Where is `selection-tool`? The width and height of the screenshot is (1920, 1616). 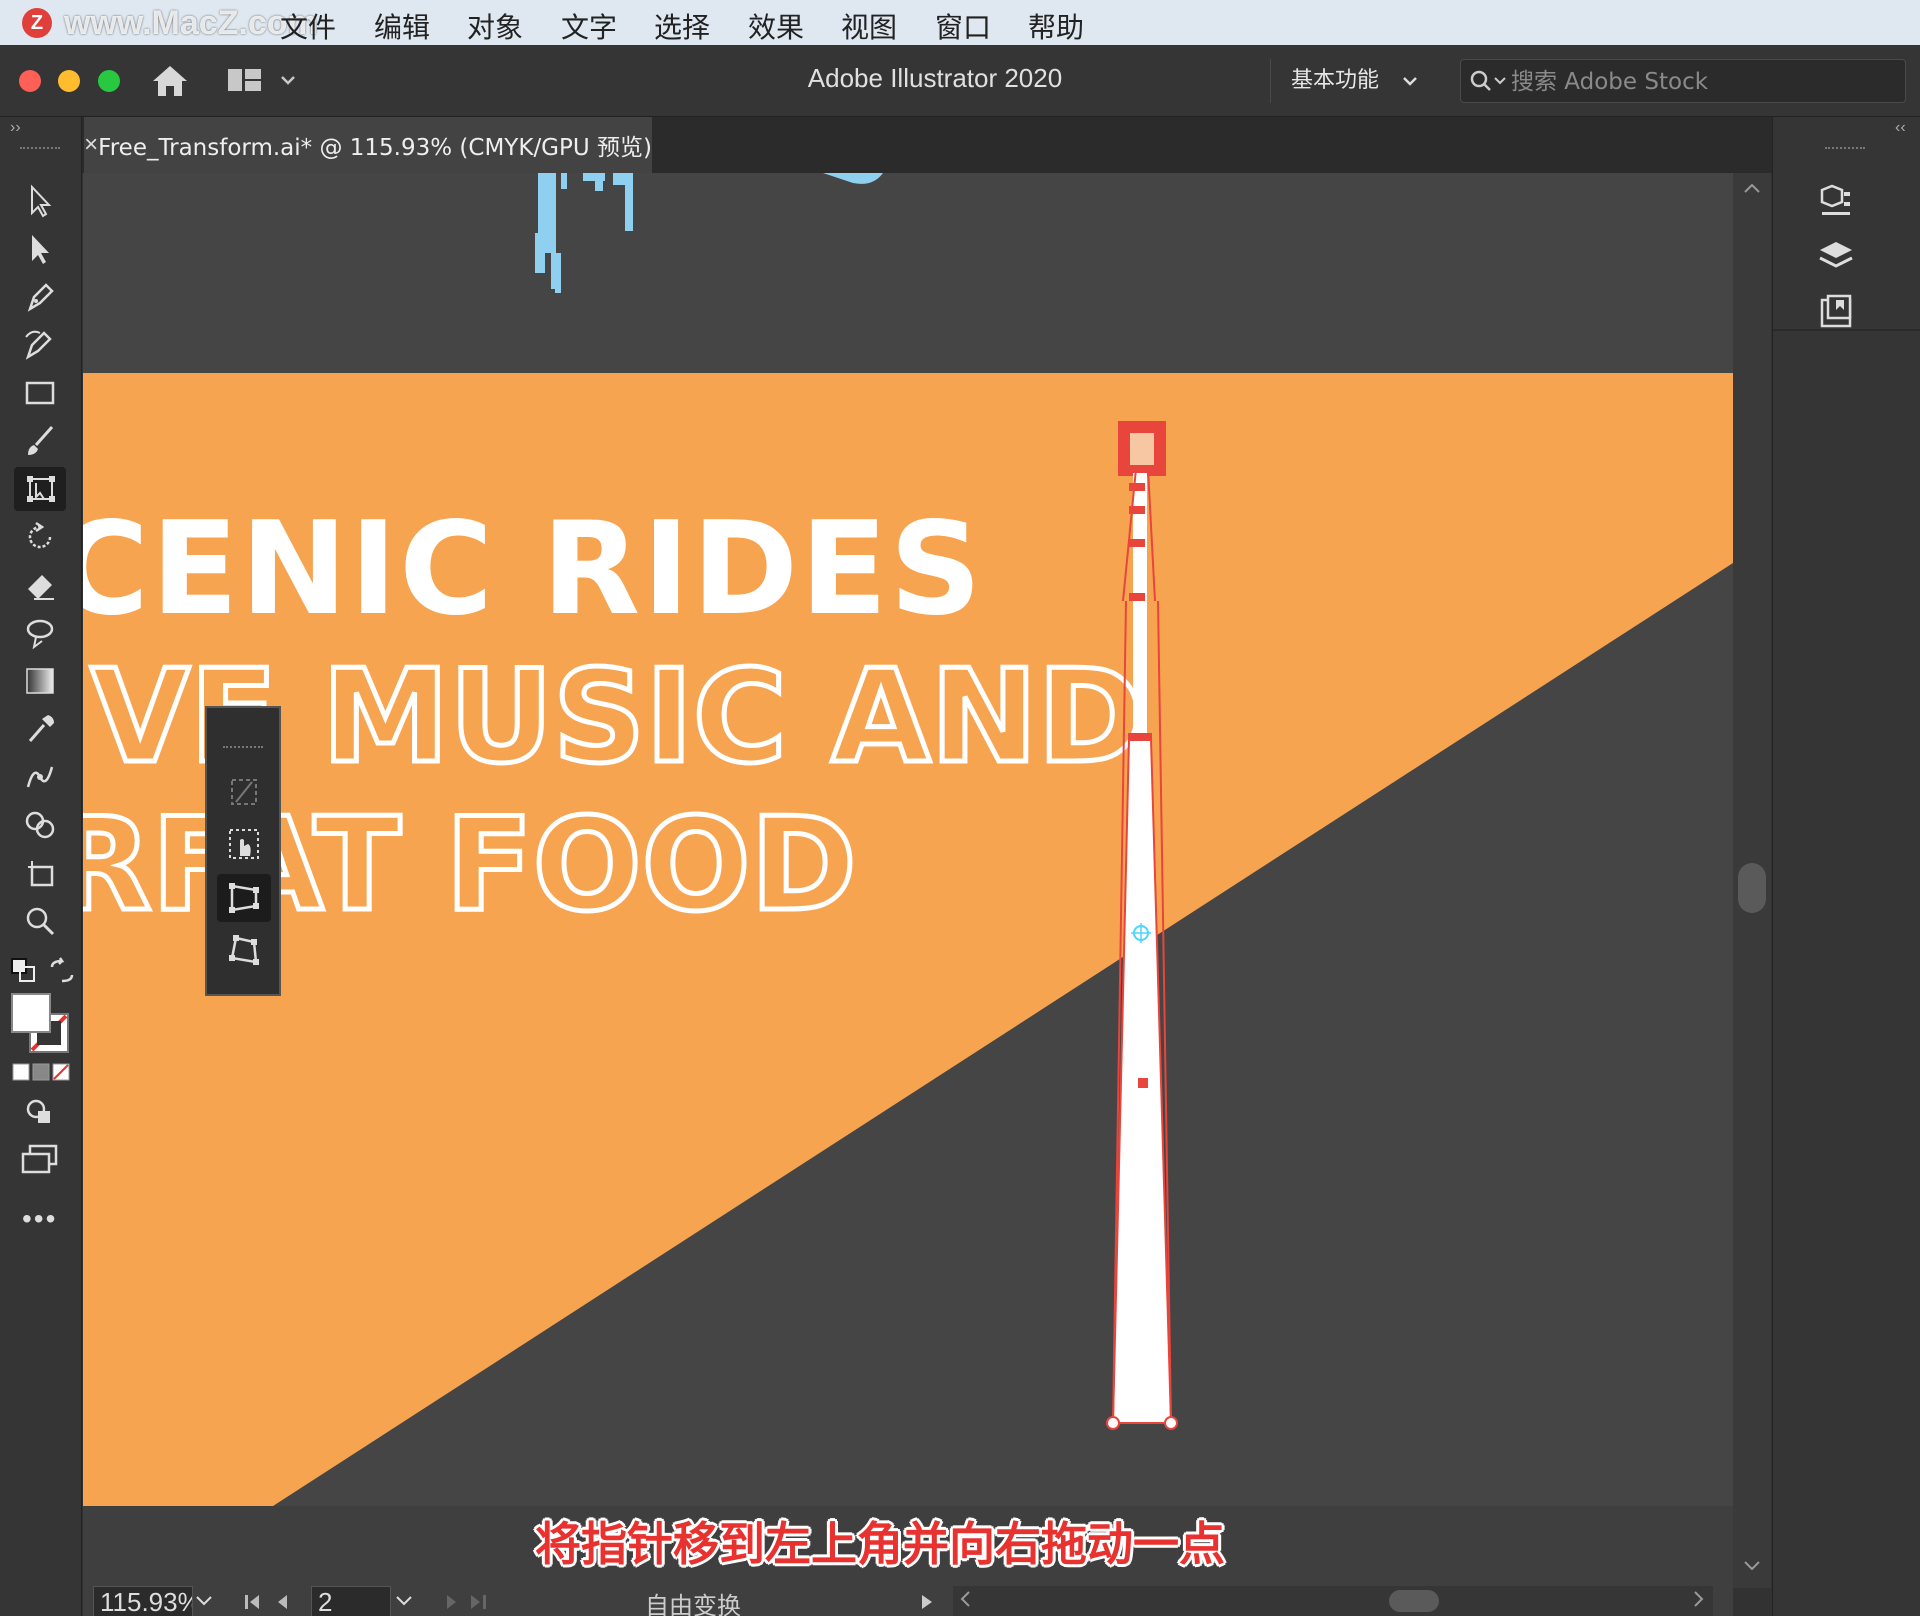 selection-tool is located at coordinates (40, 201).